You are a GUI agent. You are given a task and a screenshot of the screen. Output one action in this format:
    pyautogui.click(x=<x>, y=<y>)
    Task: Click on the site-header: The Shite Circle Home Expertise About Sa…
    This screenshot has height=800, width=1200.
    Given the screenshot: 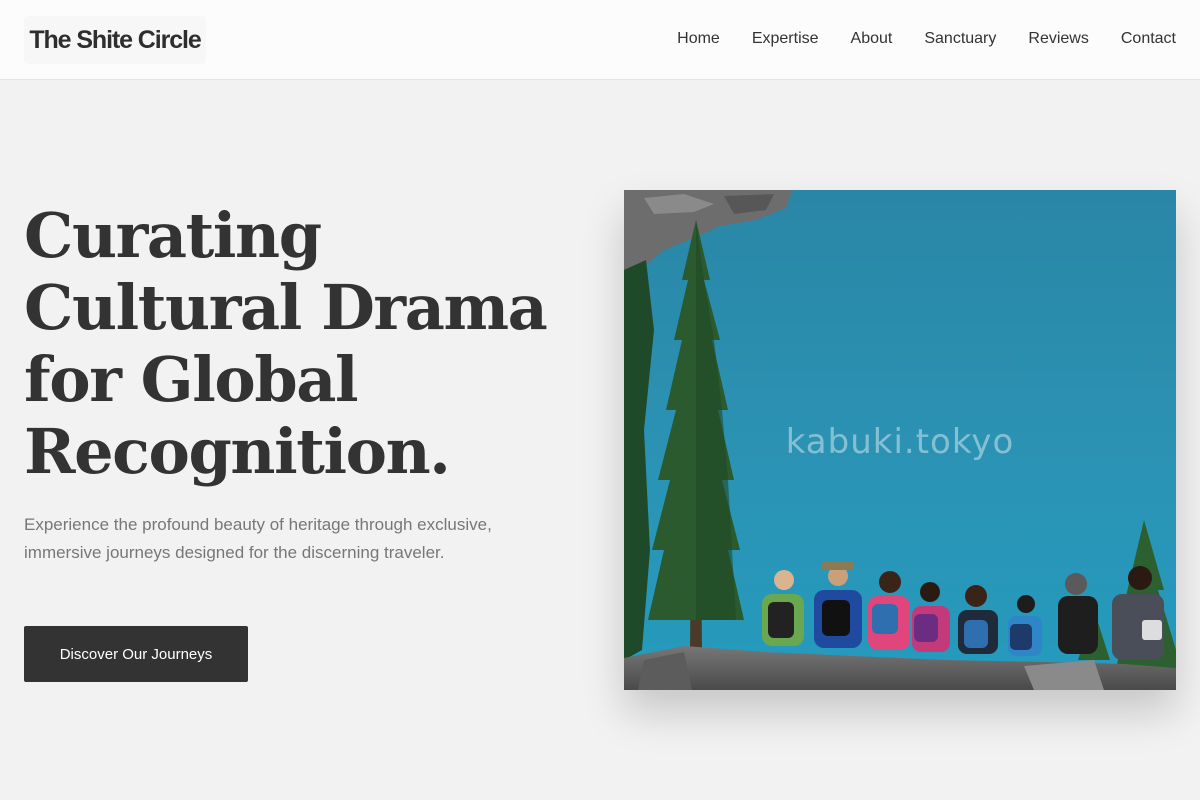 What is the action you would take?
    pyautogui.click(x=600, y=40)
    